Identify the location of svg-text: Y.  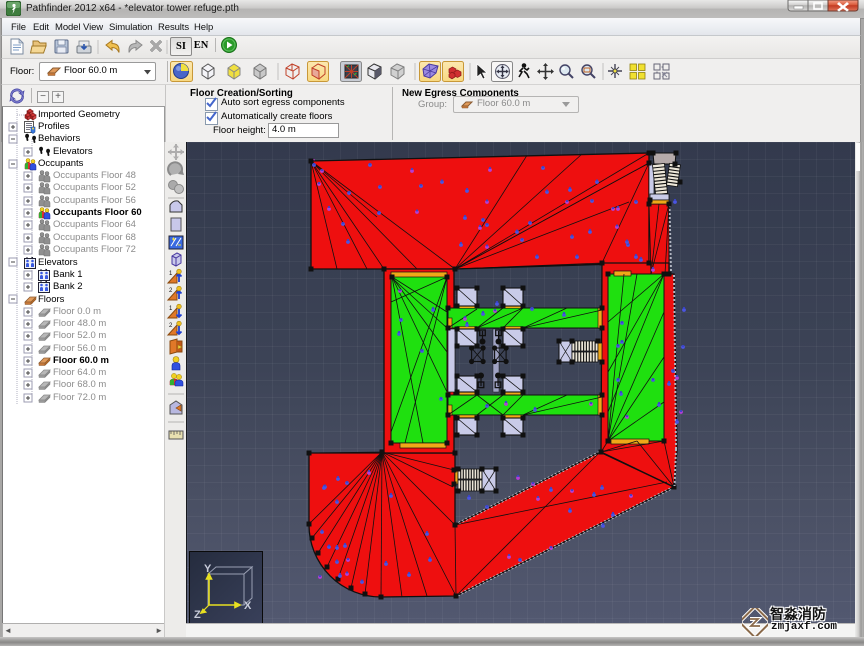
(208, 569).